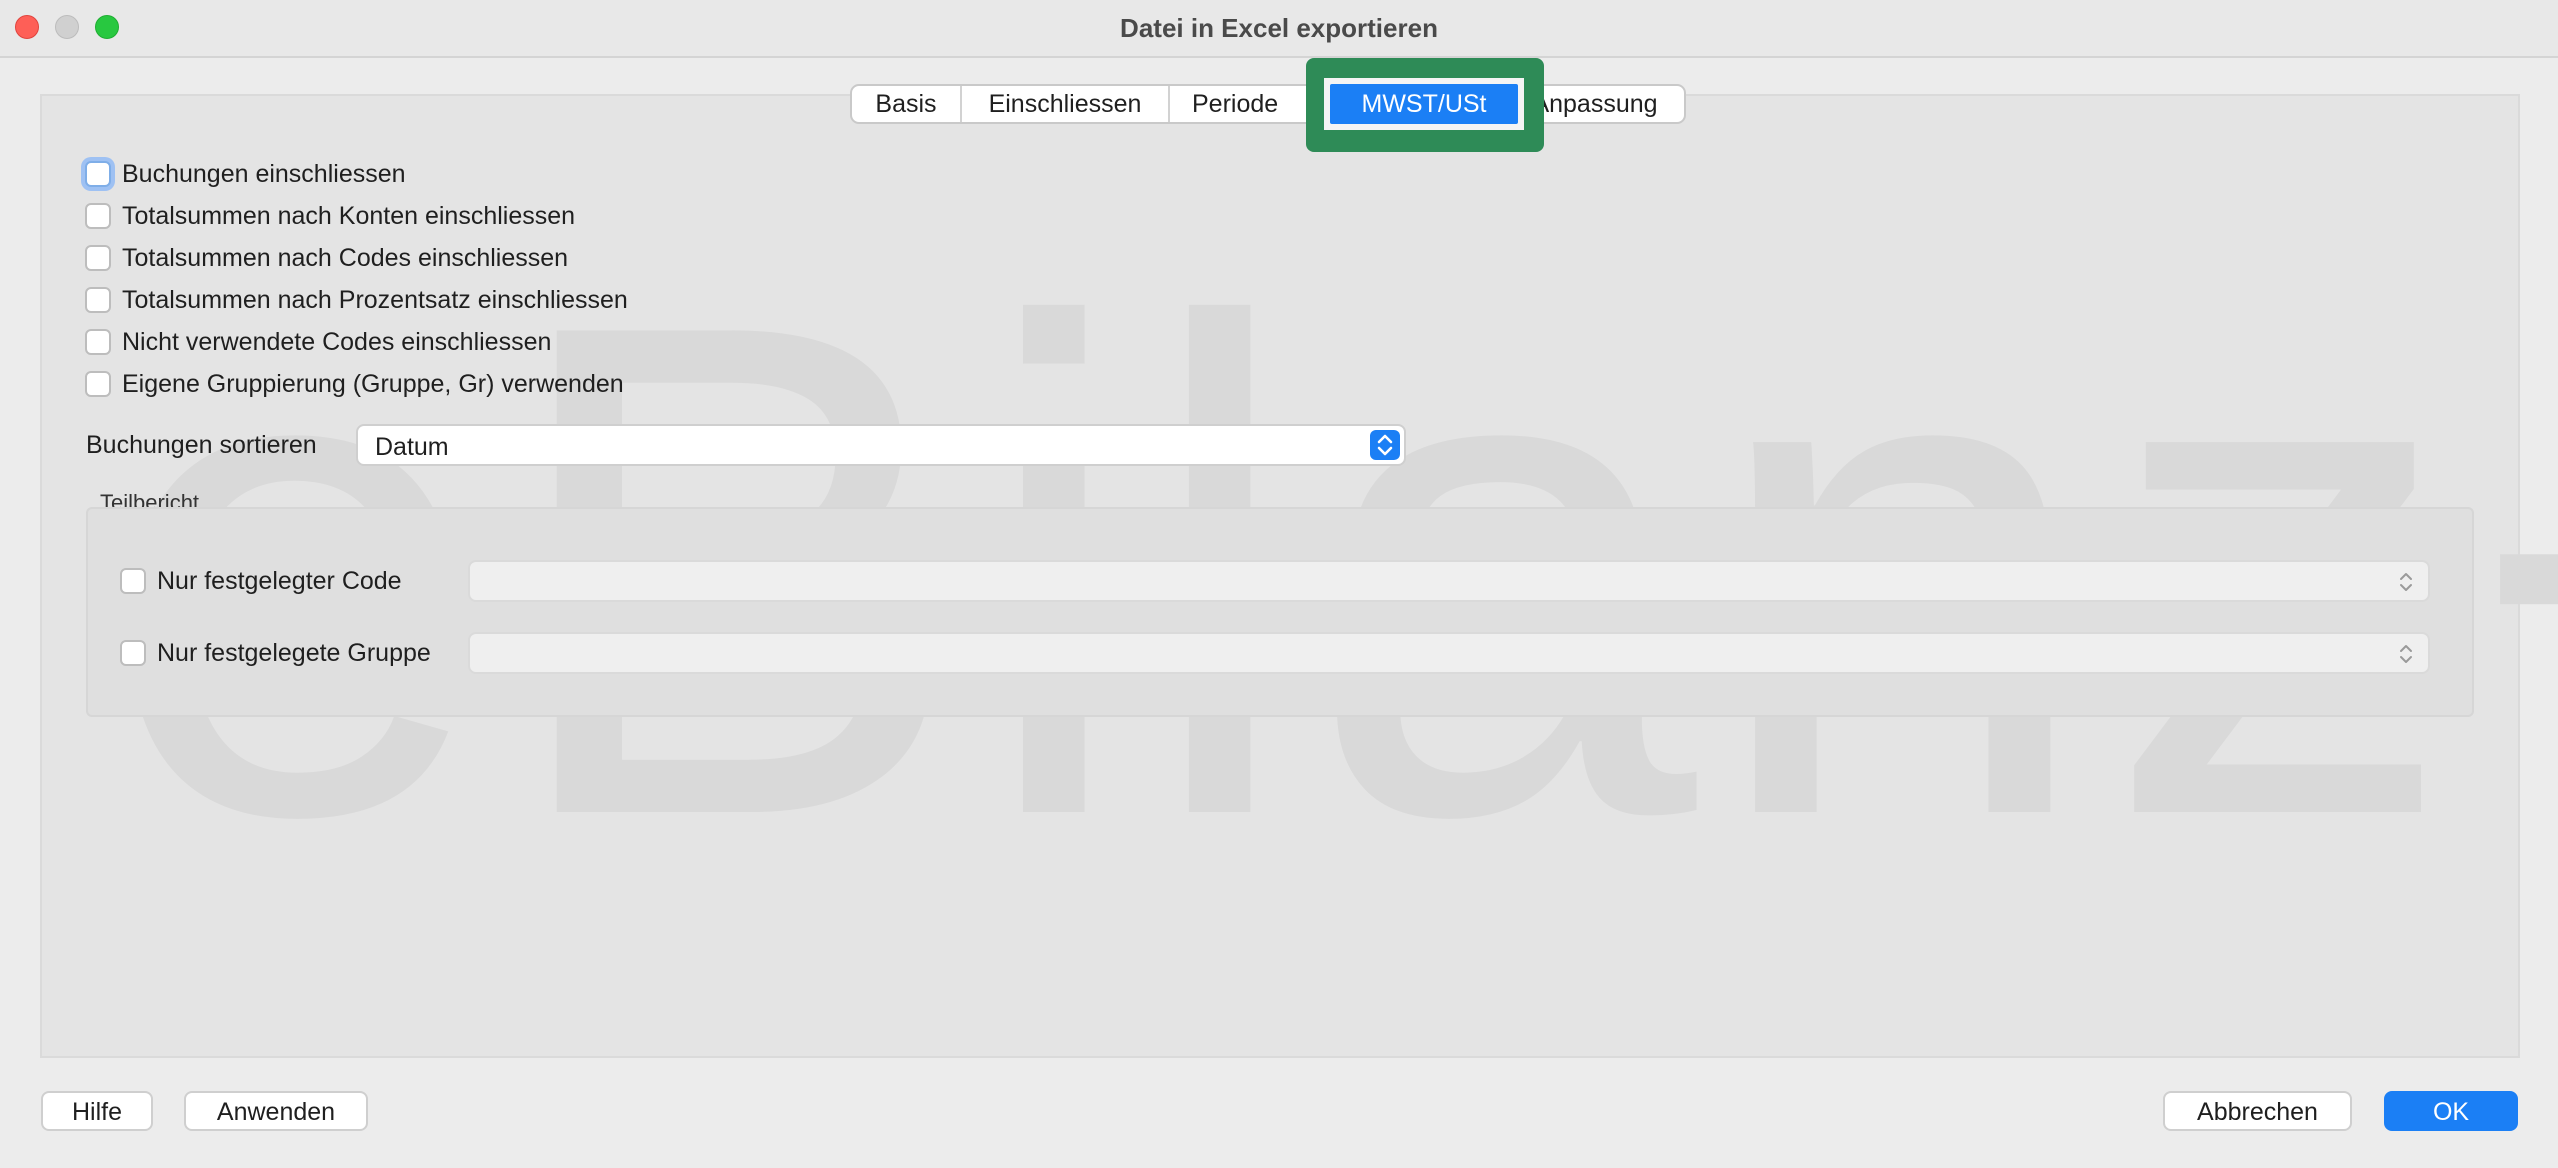  Describe the element at coordinates (201, 445) in the screenshot. I see `sort-label: Buchungen sortieren` at that location.